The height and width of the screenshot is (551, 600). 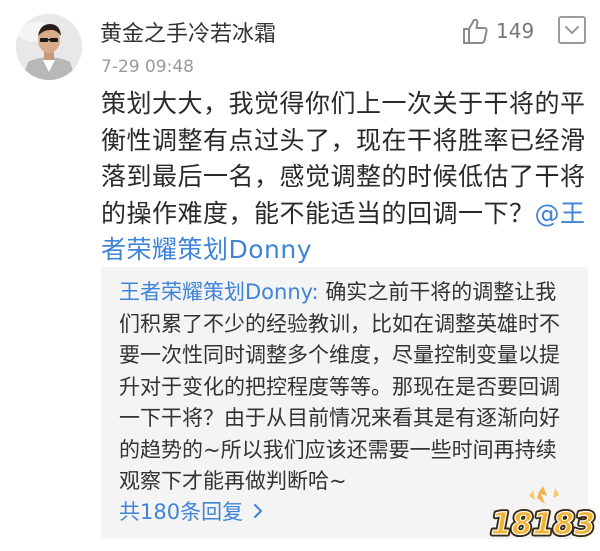 I want to click on thumbs-up-icon, so click(x=475, y=31).